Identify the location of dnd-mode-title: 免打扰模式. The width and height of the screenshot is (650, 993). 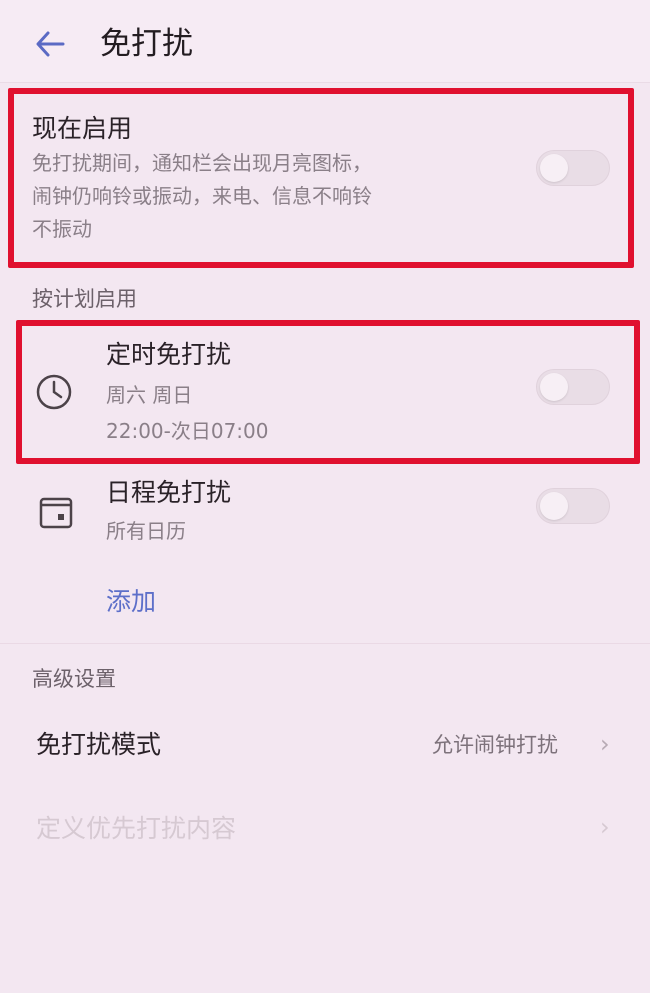
(99, 744).